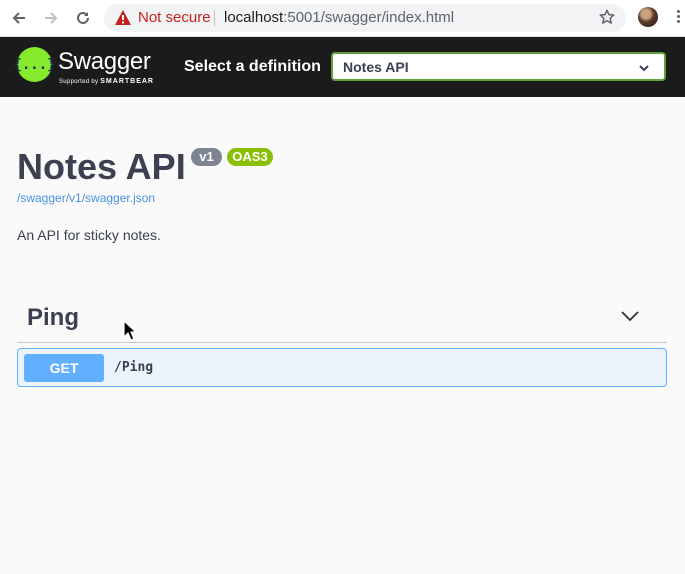 The image size is (685, 574). What do you see at coordinates (342, 320) in the screenshot?
I see `tag-header-ping: Ping` at bounding box center [342, 320].